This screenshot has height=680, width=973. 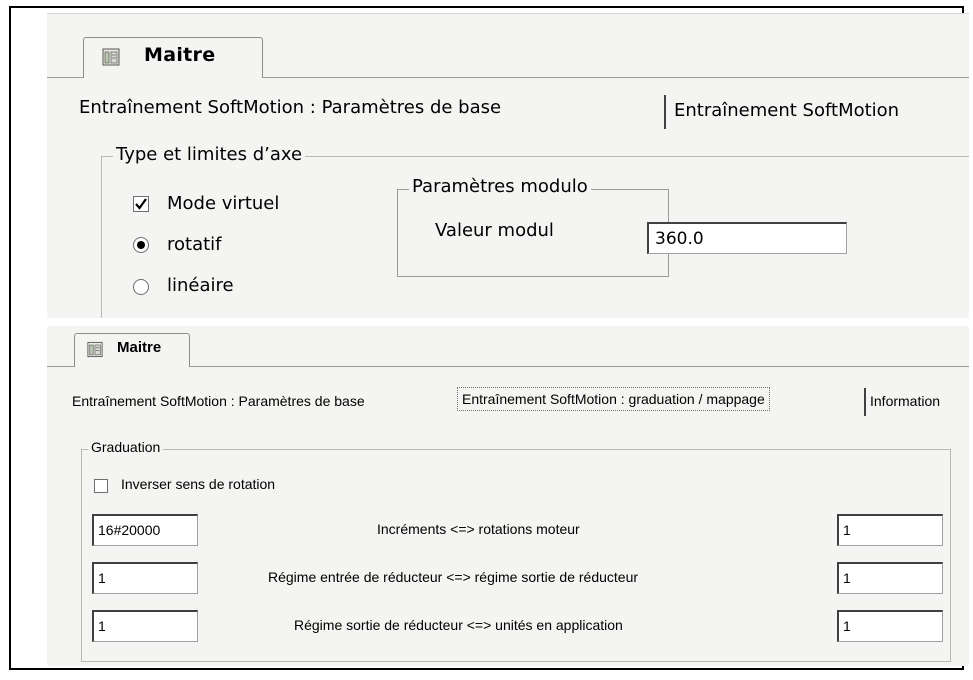 I want to click on modulo-legend: Paramètres modulo, so click(x=500, y=186).